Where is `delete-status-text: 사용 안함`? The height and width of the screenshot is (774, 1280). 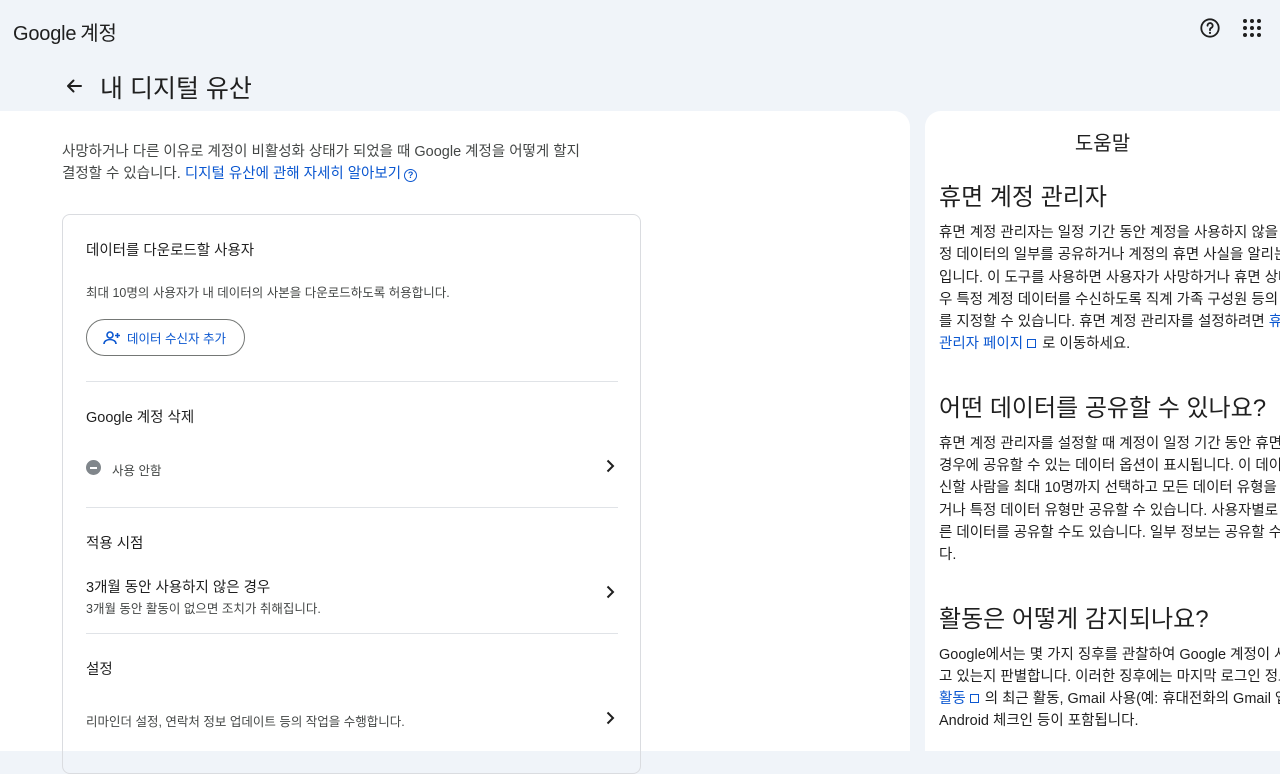
delete-status-text: 사용 안함 is located at coordinates (137, 471).